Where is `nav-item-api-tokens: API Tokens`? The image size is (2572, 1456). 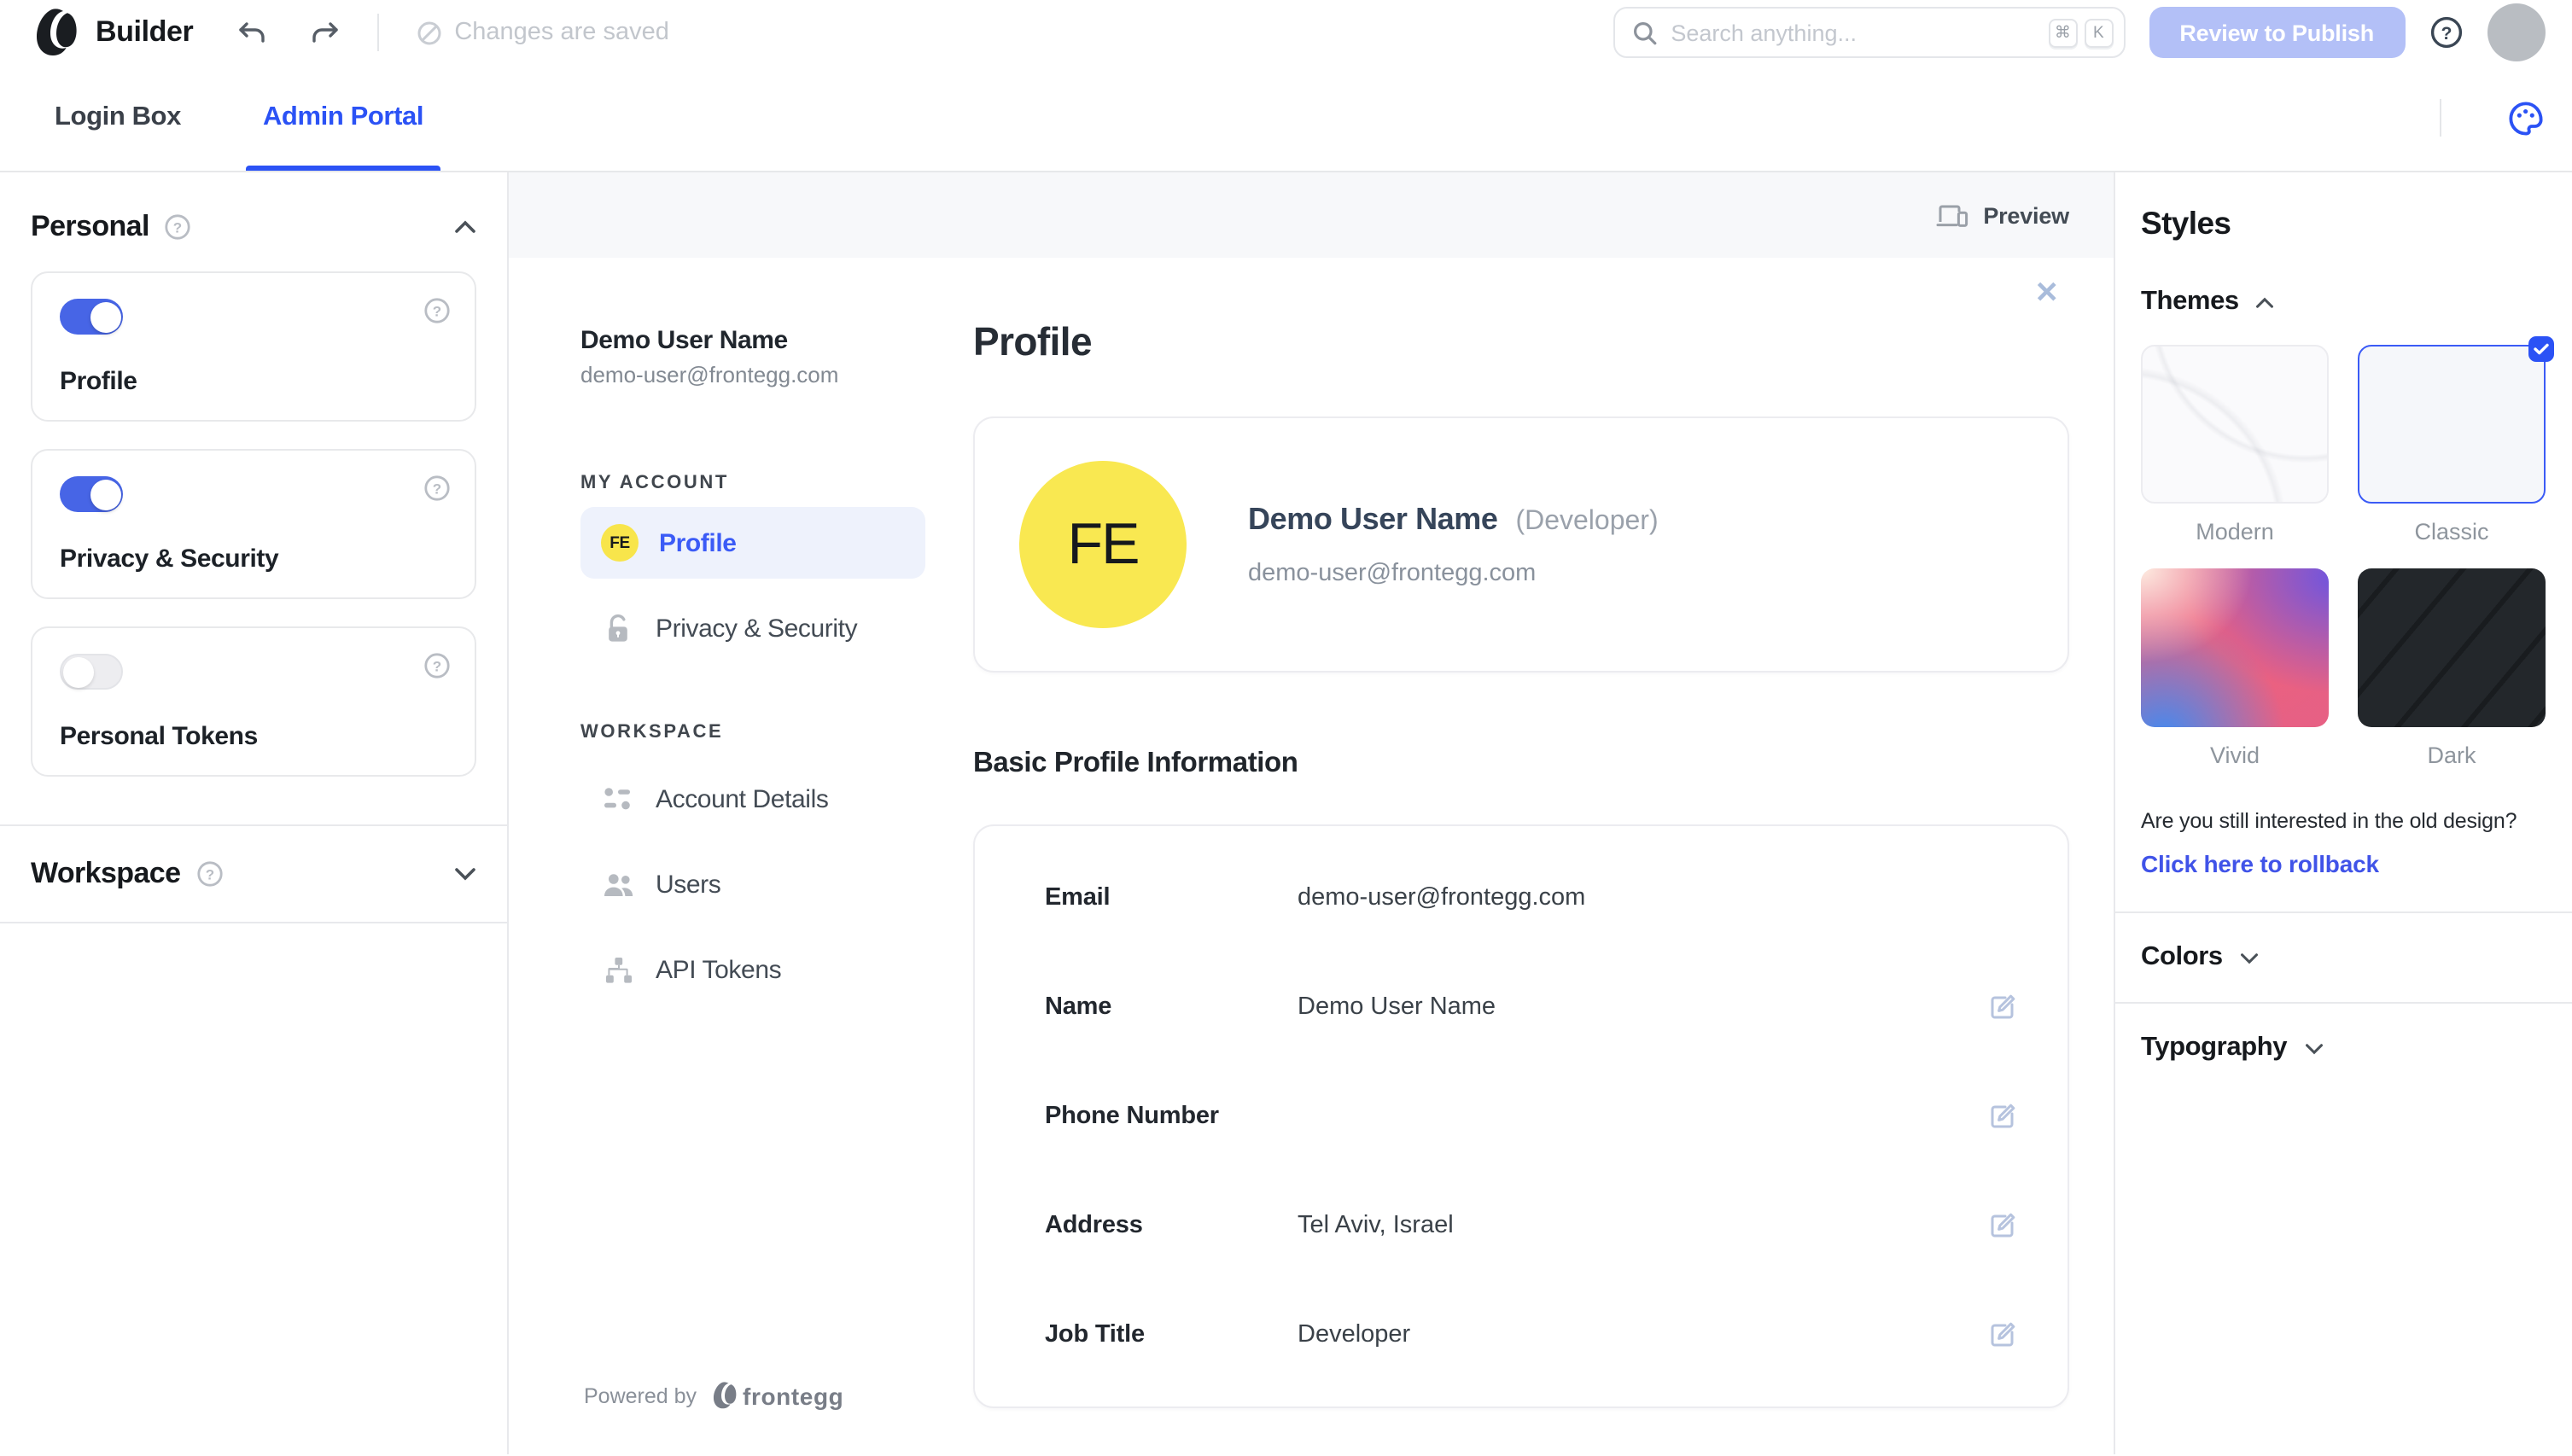 nav-item-api-tokens: API Tokens is located at coordinates (752, 969).